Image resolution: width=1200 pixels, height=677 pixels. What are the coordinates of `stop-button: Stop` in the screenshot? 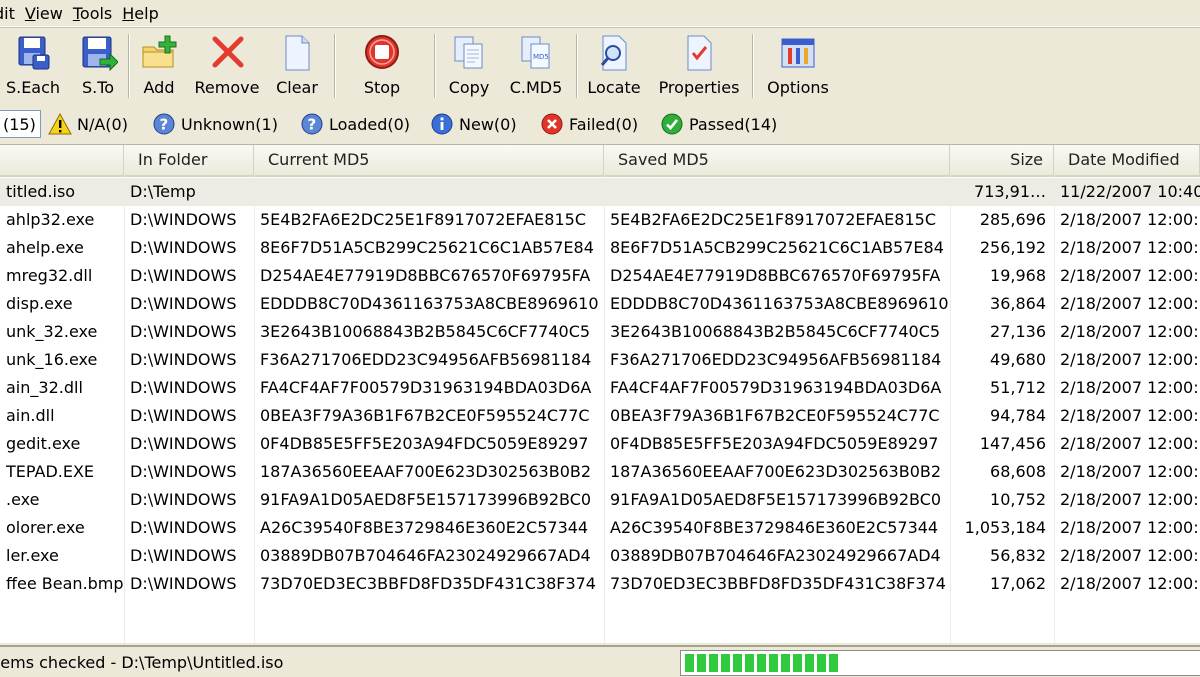 It's located at (382, 66).